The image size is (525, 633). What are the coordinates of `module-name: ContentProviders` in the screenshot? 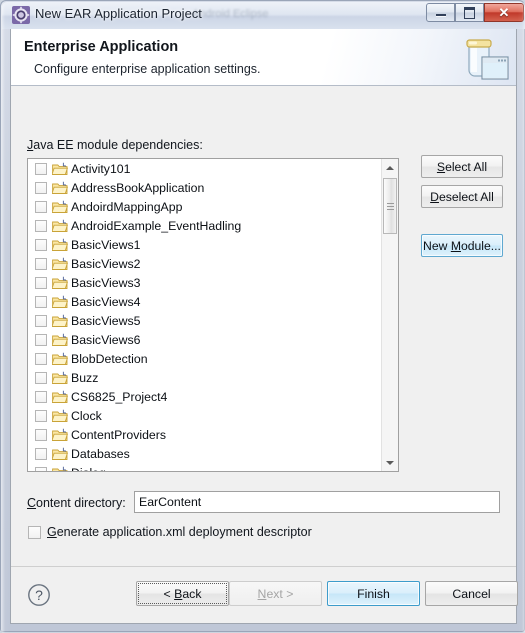 It's located at (119, 434).